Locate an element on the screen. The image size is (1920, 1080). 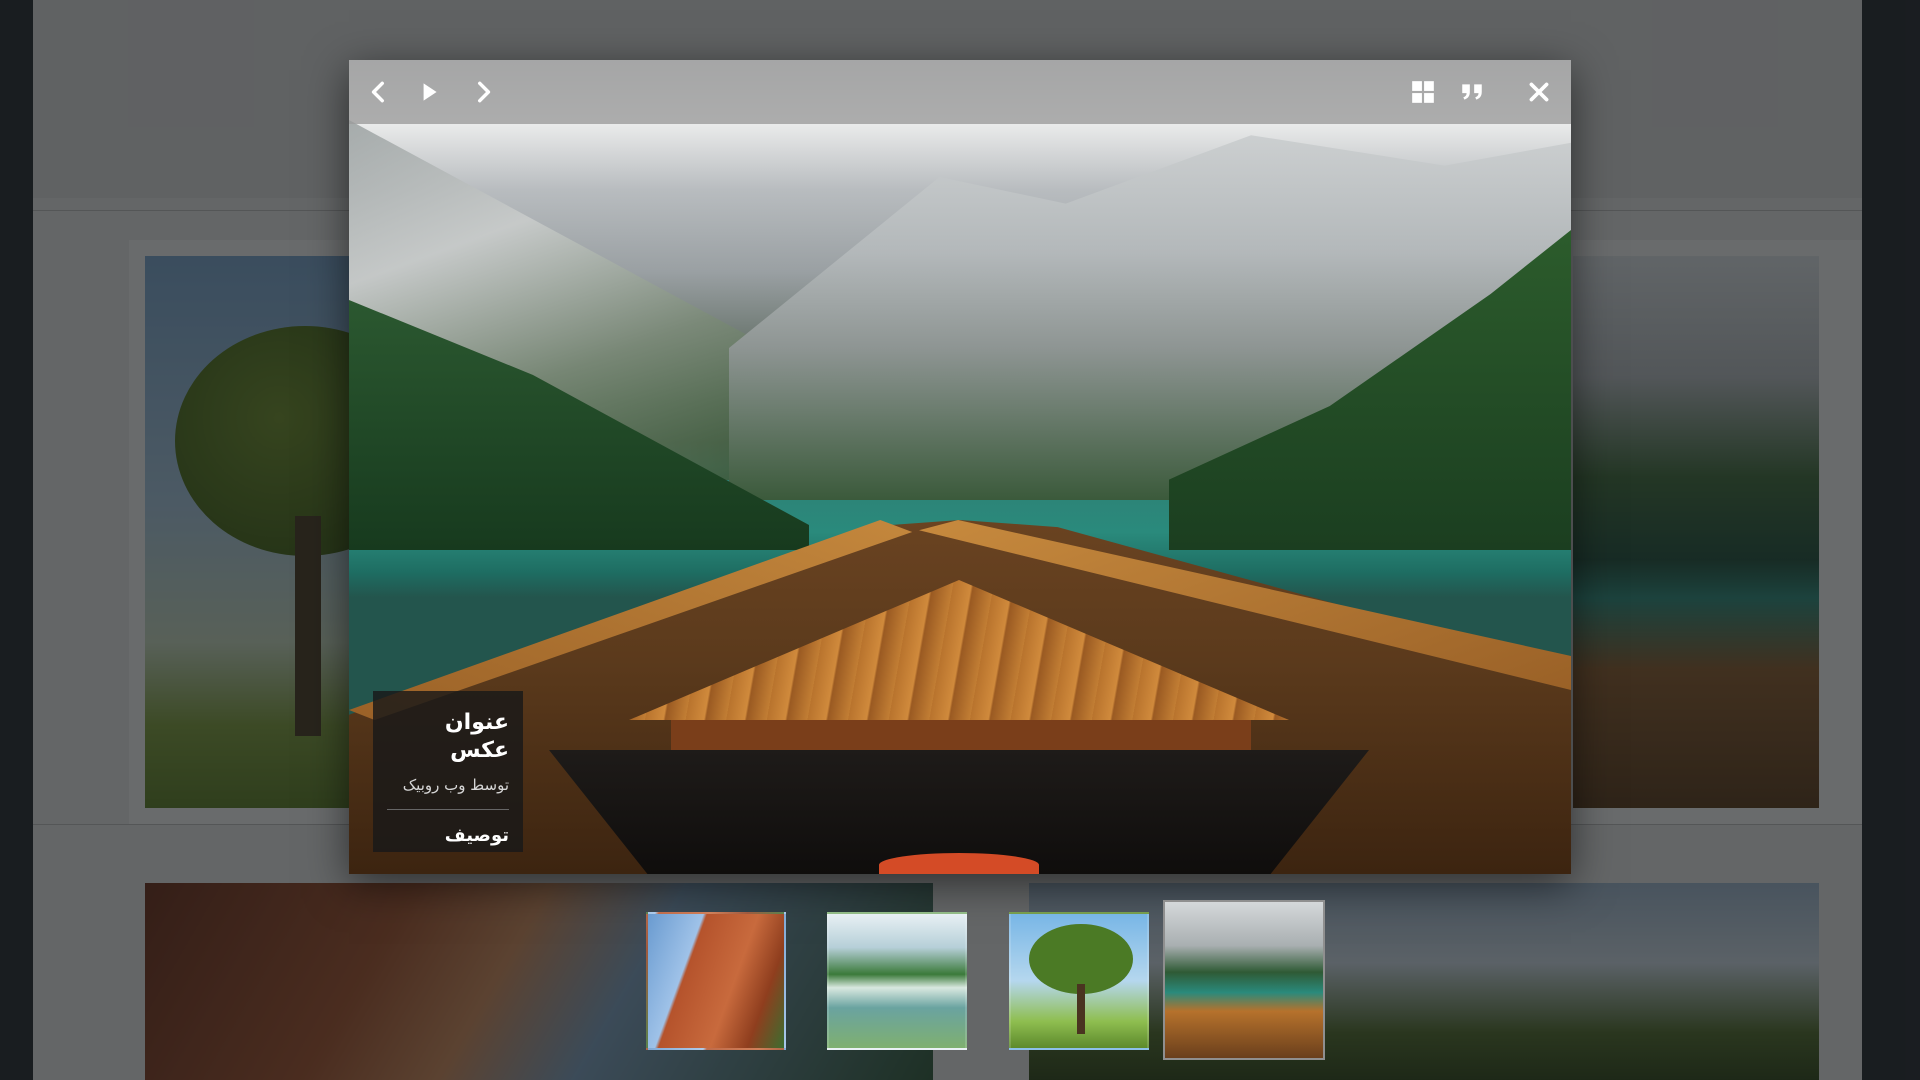
quote-icon is located at coordinates (1472, 92).